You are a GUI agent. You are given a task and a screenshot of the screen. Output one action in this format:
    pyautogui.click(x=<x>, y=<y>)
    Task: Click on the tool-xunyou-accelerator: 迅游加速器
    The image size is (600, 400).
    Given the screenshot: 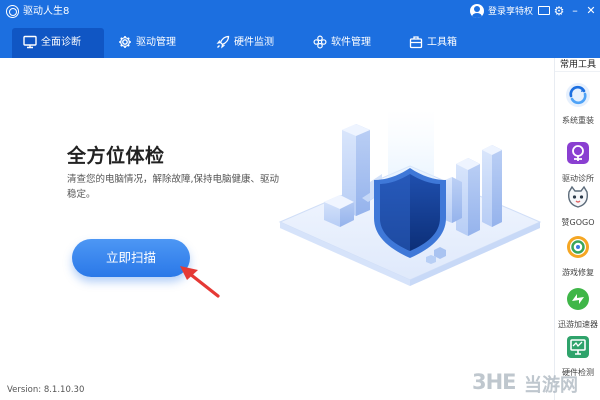 What is the action you would take?
    pyautogui.click(x=577, y=313)
    